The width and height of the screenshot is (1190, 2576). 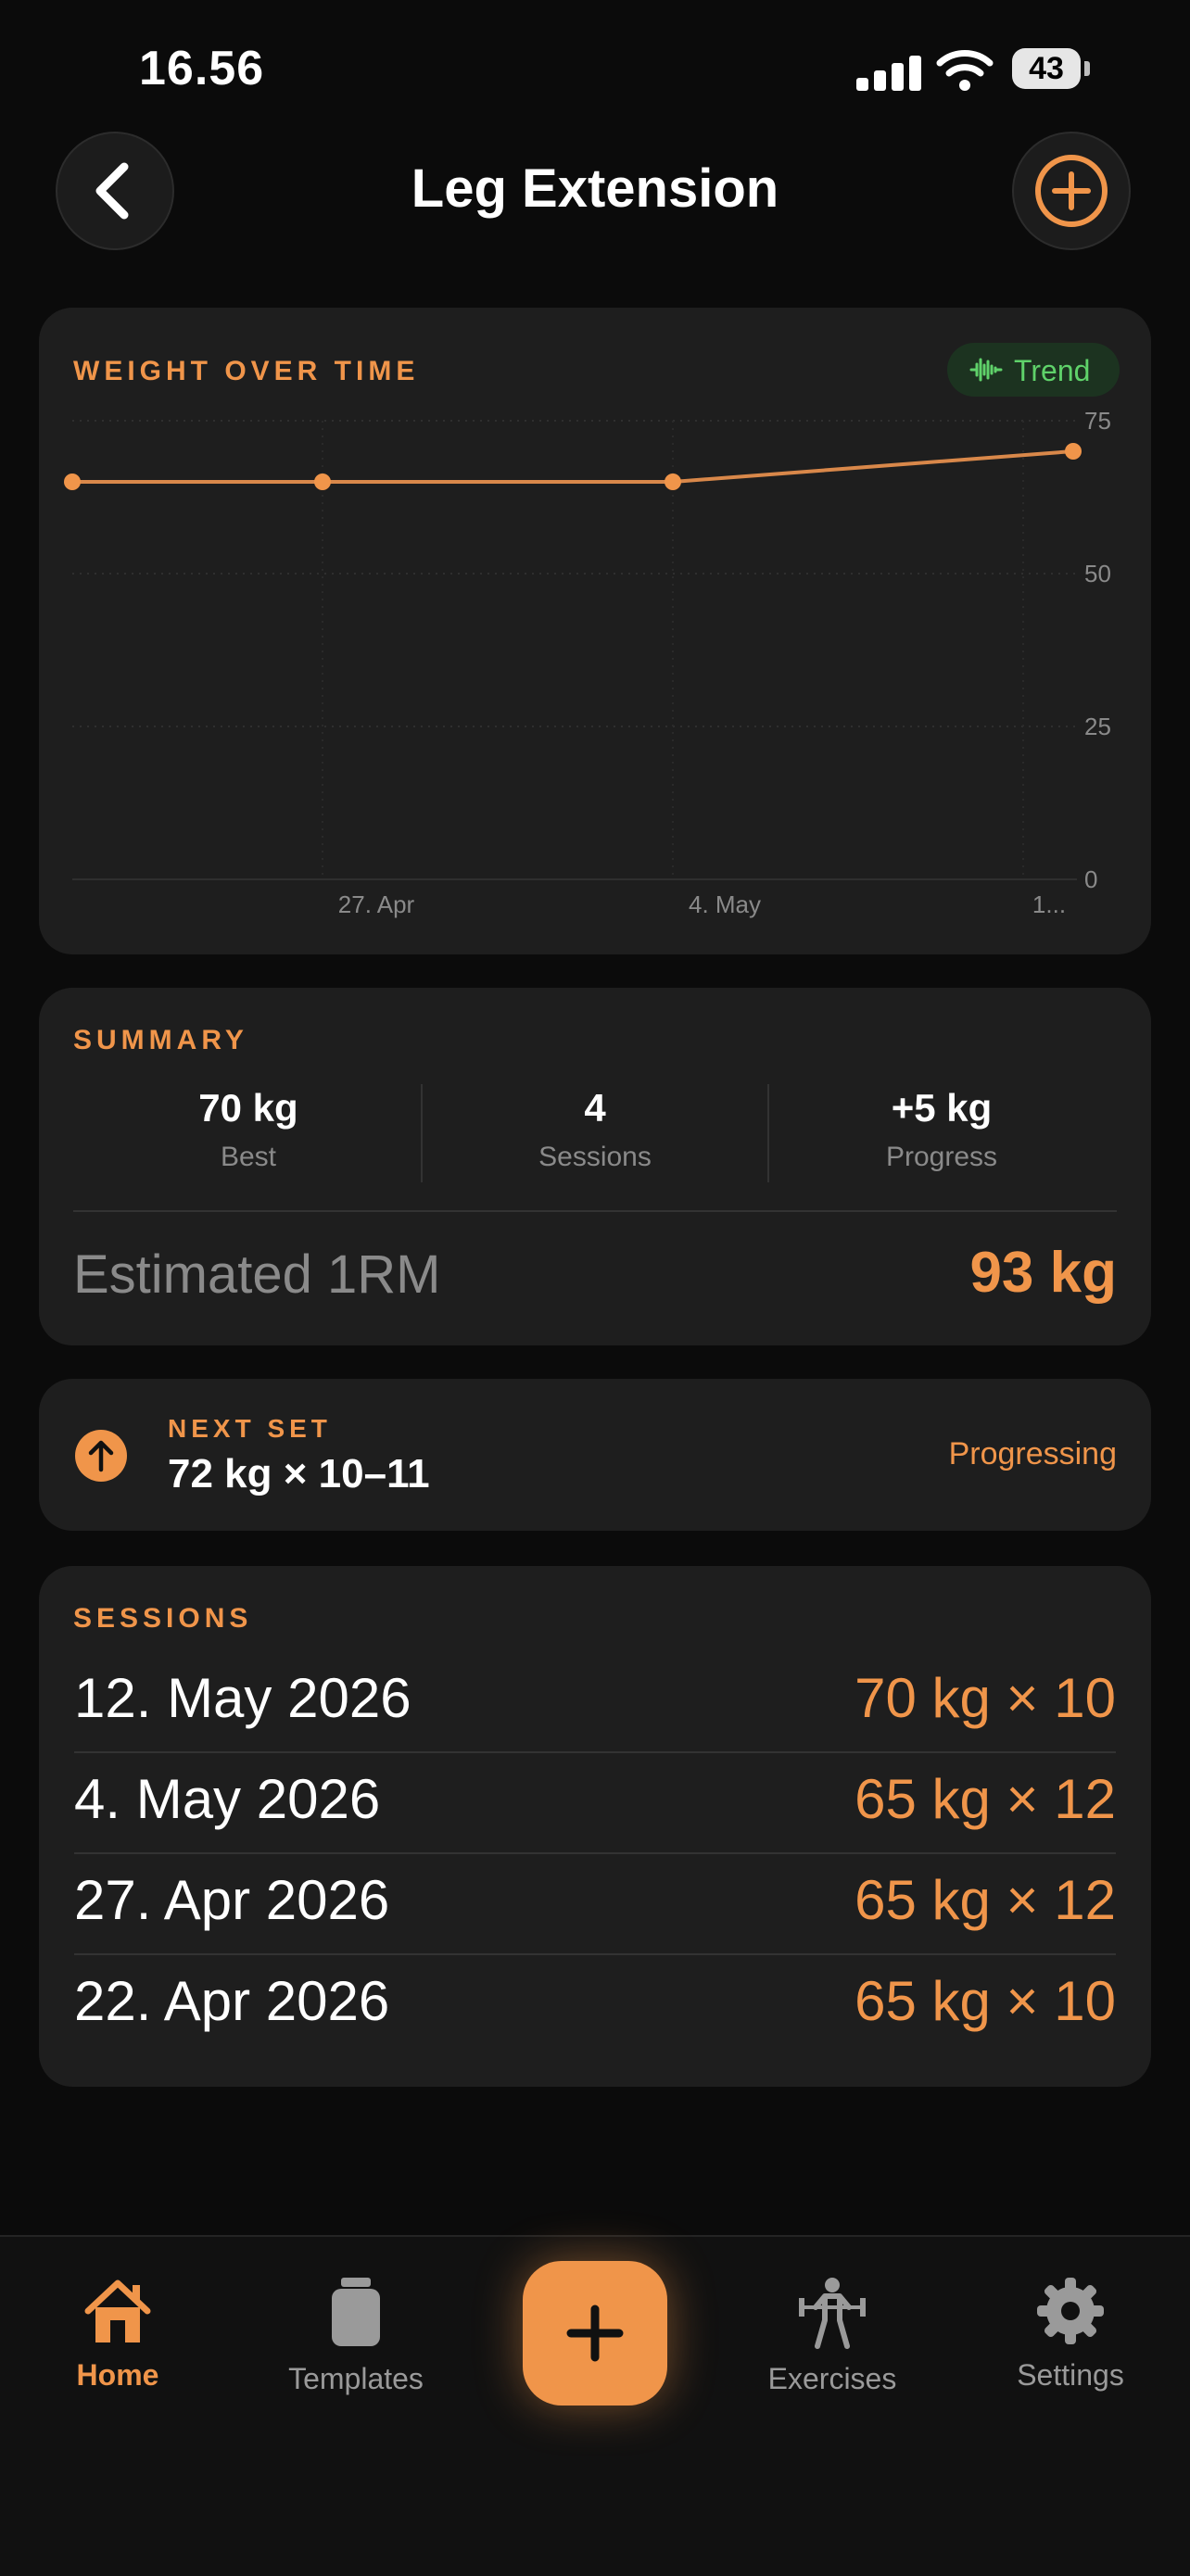 What do you see at coordinates (573, 466) in the screenshot?
I see `series-line` at bounding box center [573, 466].